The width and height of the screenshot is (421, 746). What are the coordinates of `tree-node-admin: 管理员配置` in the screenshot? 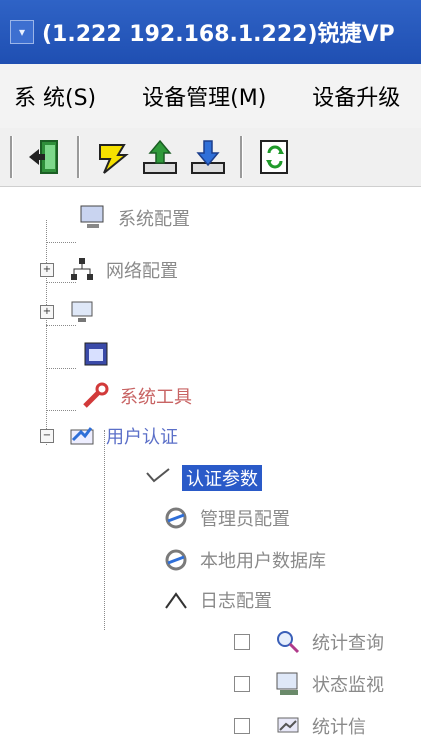 It's located at (225, 518).